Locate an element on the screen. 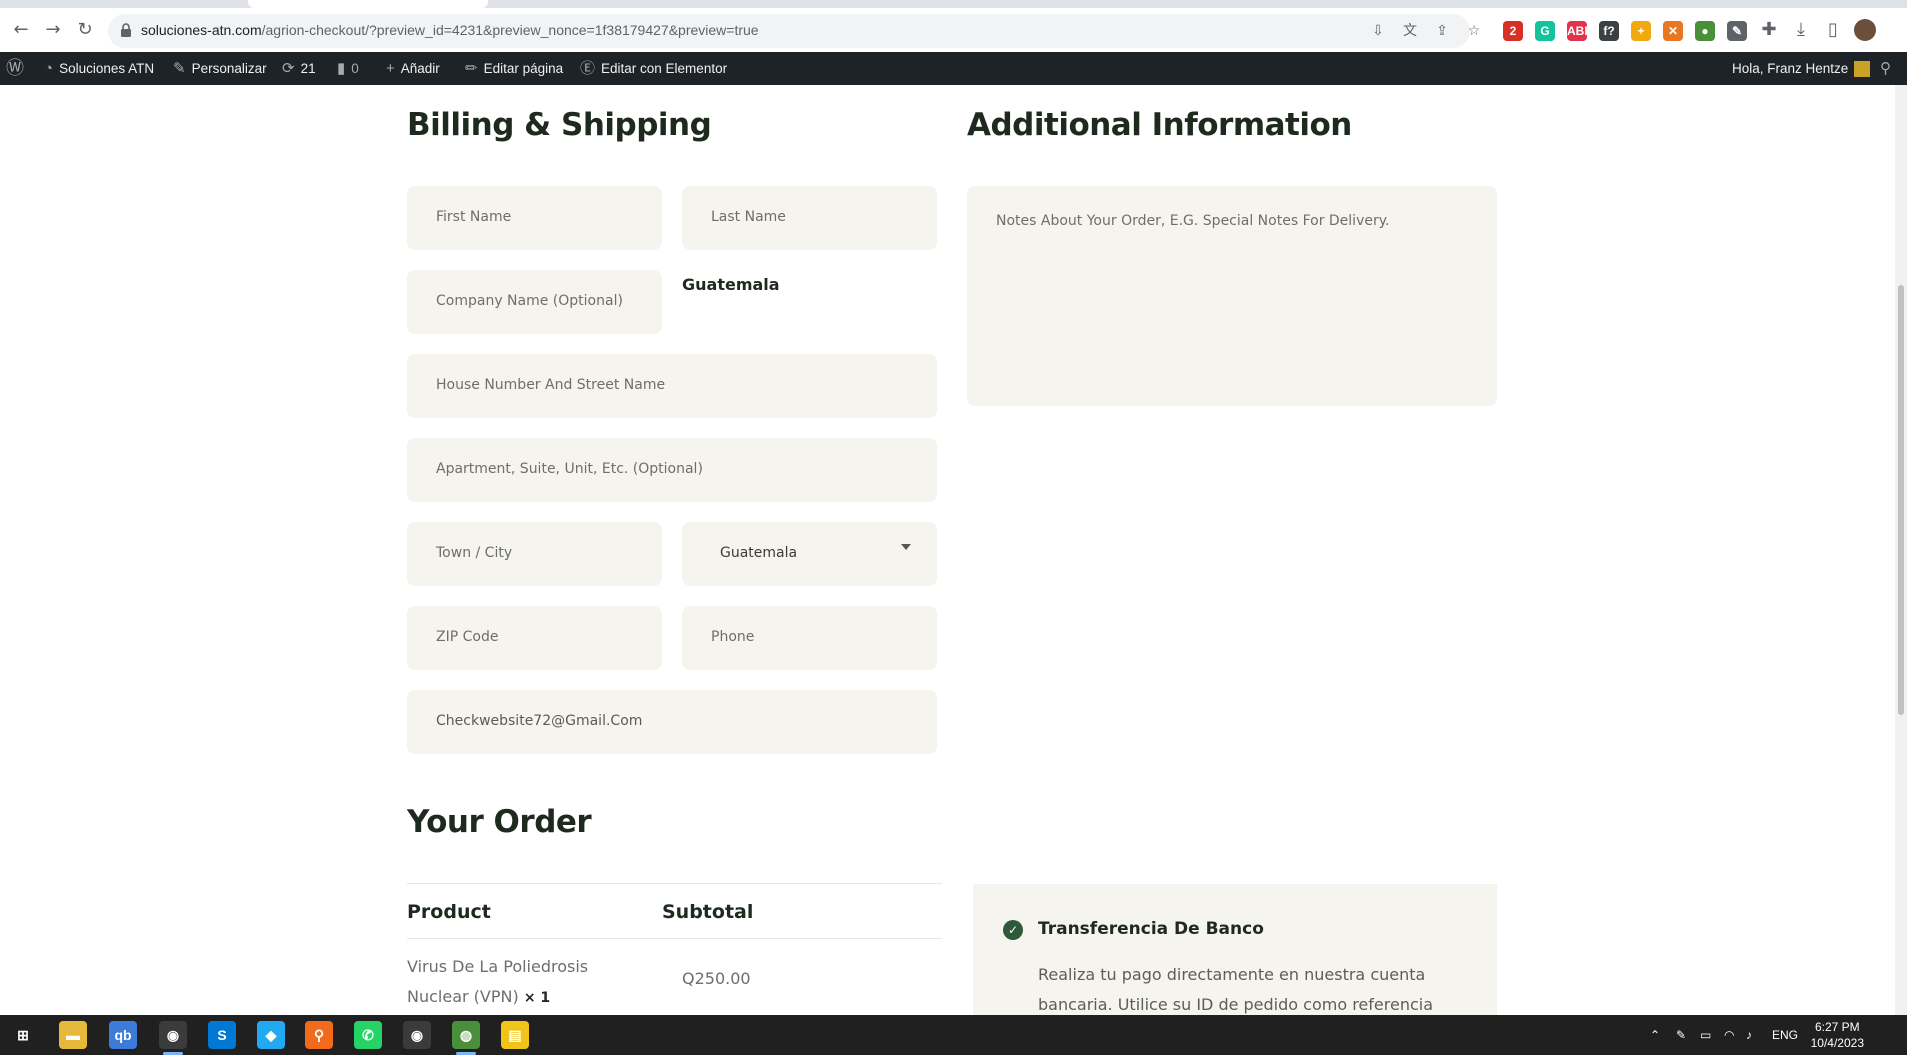  translate-icon: 文 is located at coordinates (1410, 31).